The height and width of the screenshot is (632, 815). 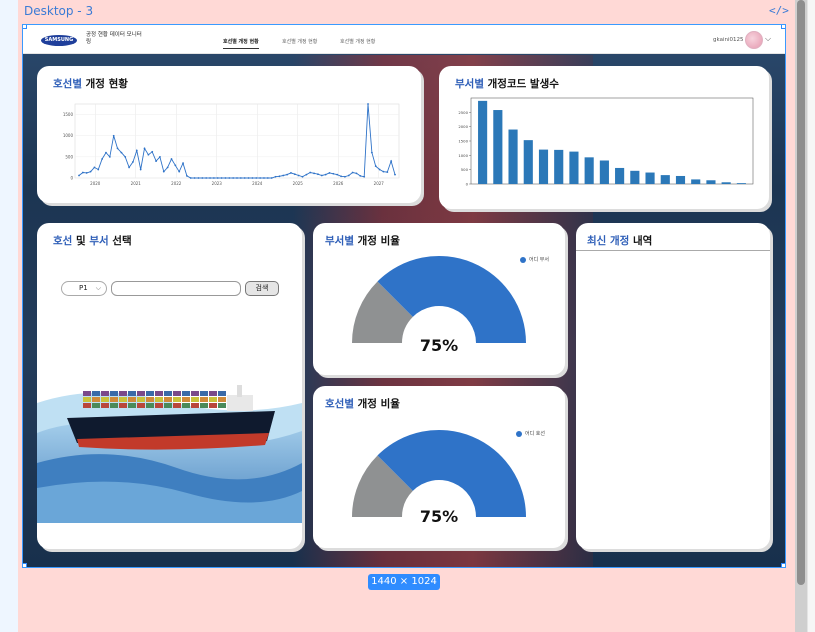 What do you see at coordinates (92, 241) in the screenshot?
I see `card-title: 호선 및 부서 선택` at bounding box center [92, 241].